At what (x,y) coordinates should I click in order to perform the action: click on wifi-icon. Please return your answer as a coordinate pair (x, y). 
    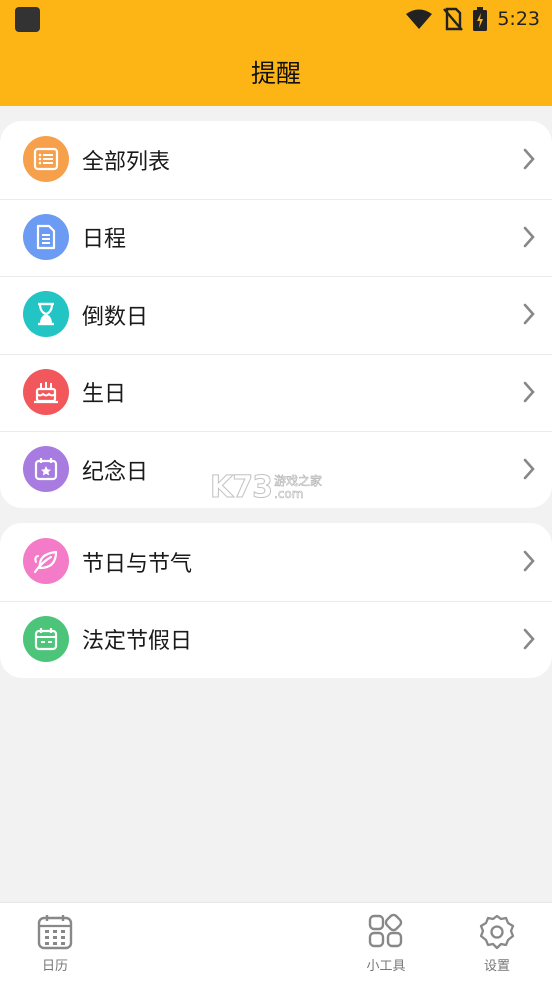
    Looking at the image, I should click on (419, 19).